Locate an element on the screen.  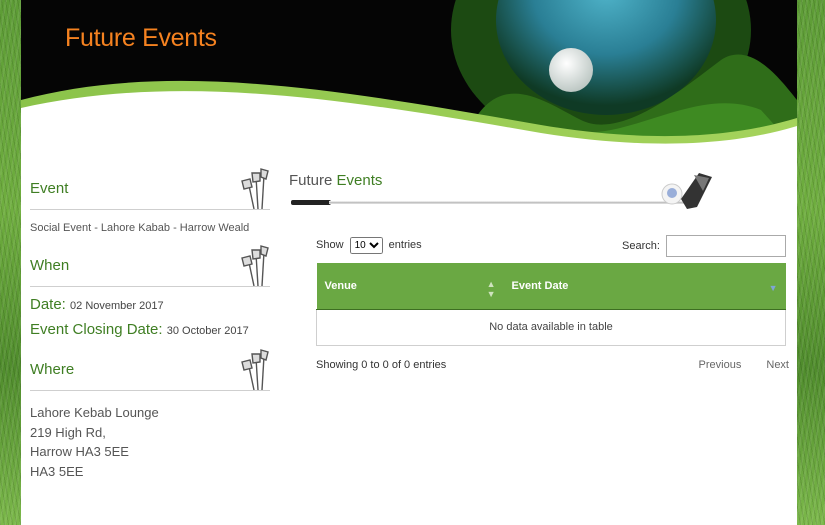
table-row: No data available in table is located at coordinates (551, 327).